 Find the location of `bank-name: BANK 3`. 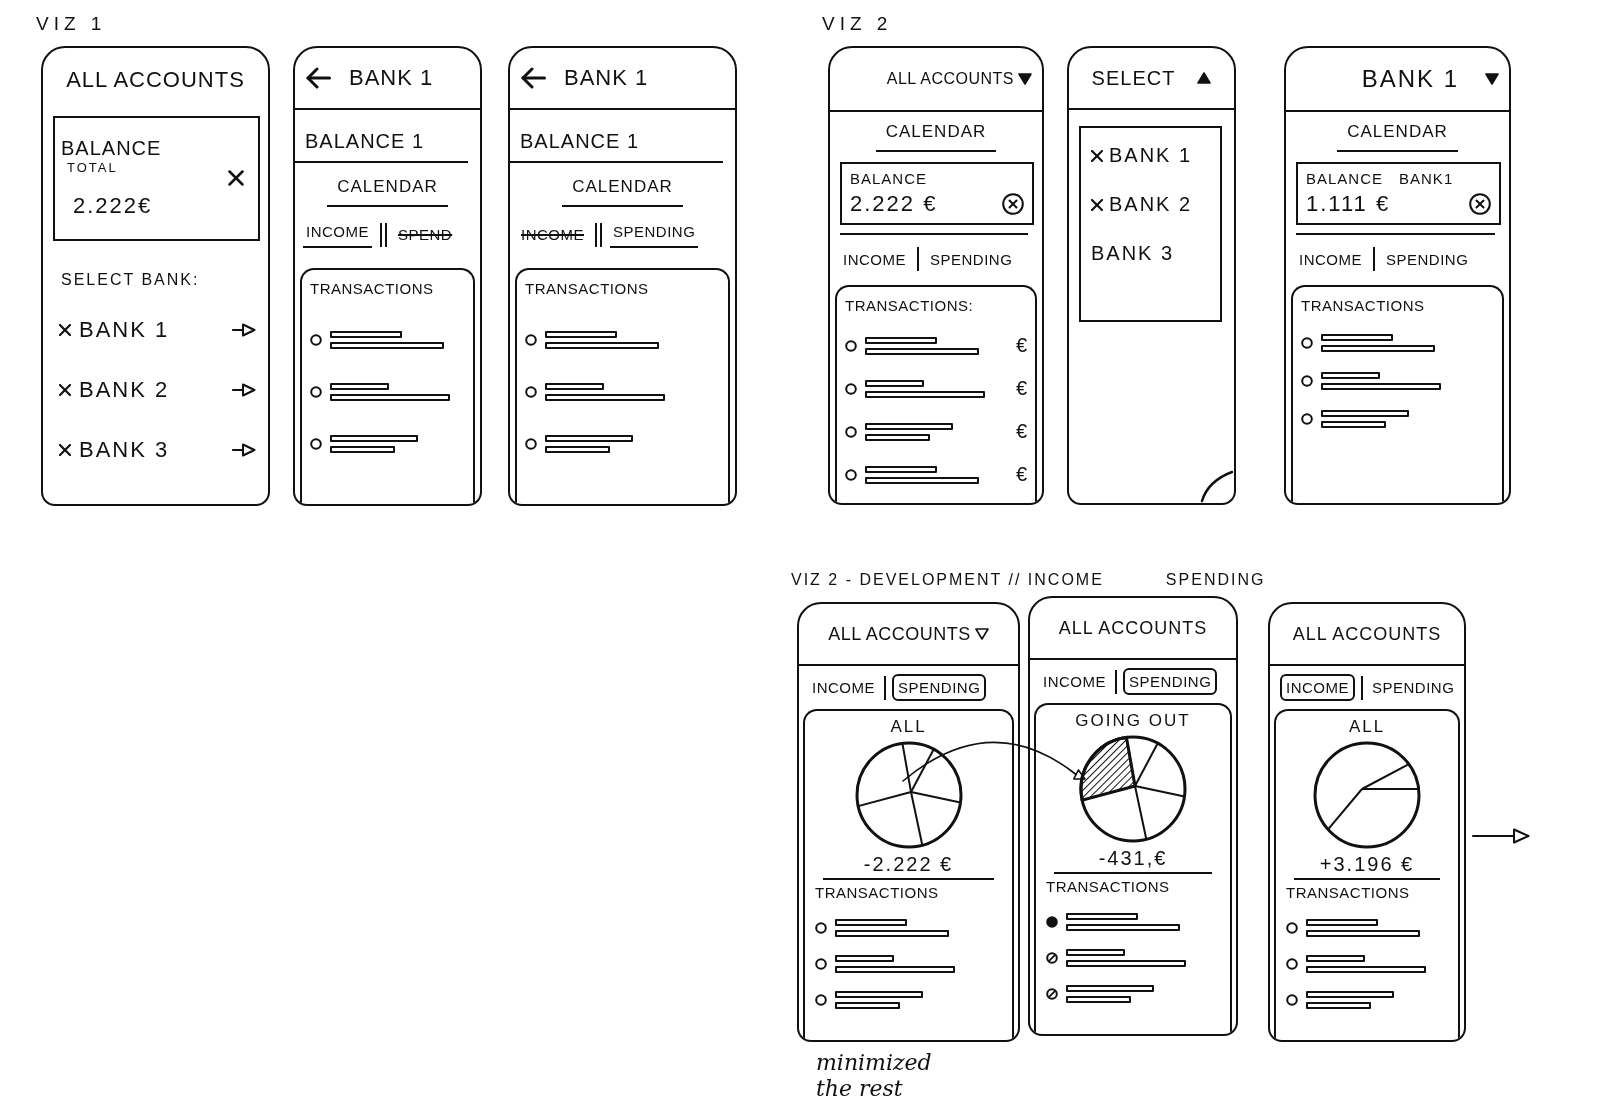

bank-name: BANK 3 is located at coordinates (124, 450).